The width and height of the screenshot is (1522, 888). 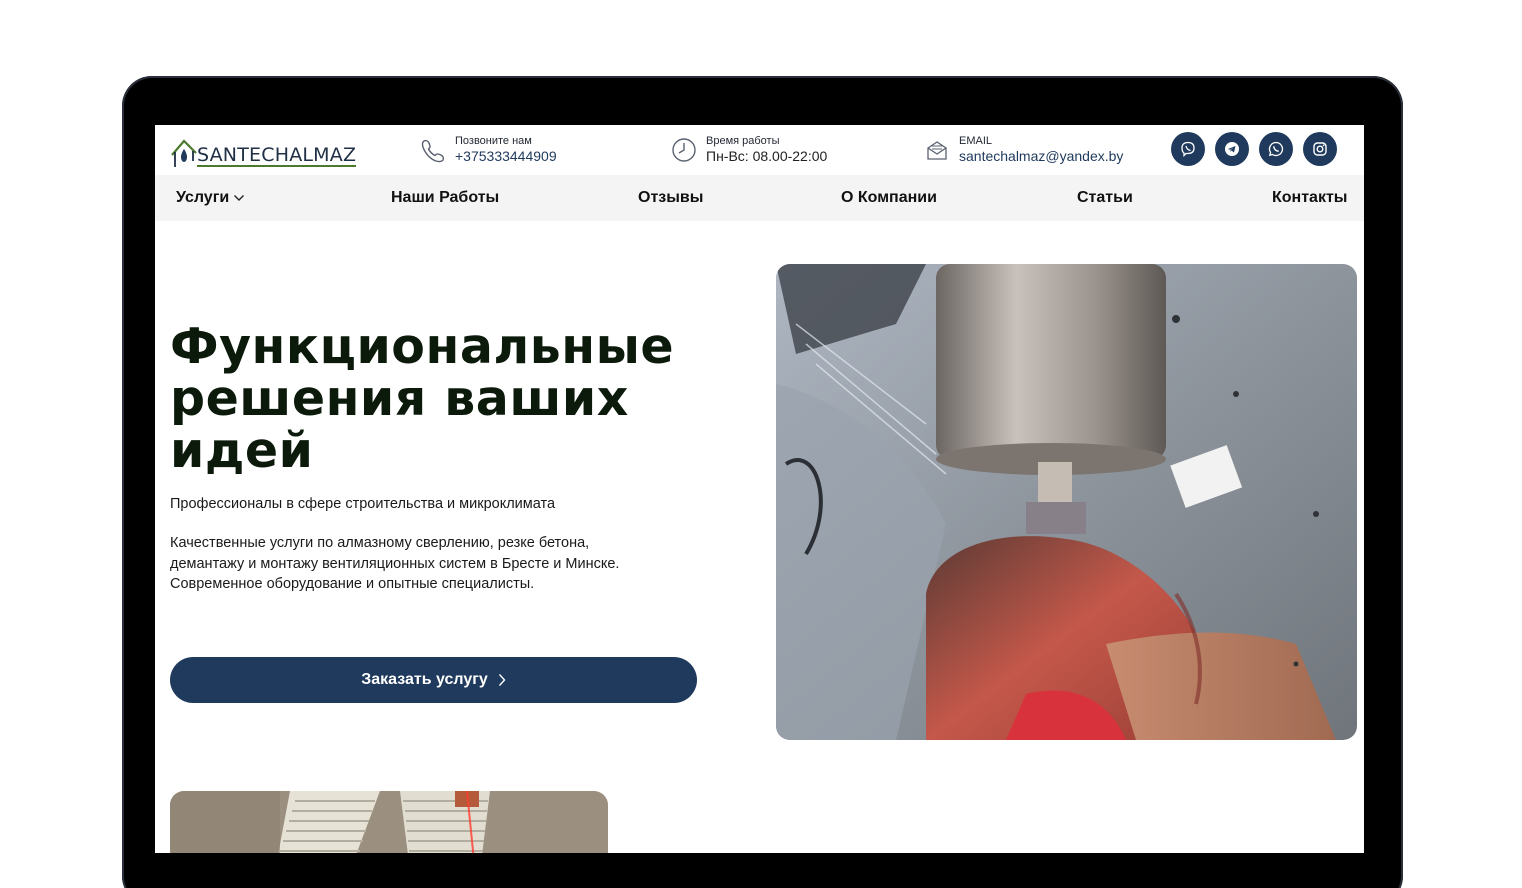 What do you see at coordinates (1041, 156) in the screenshot?
I see `email-value: santechalmaz@yandex.by` at bounding box center [1041, 156].